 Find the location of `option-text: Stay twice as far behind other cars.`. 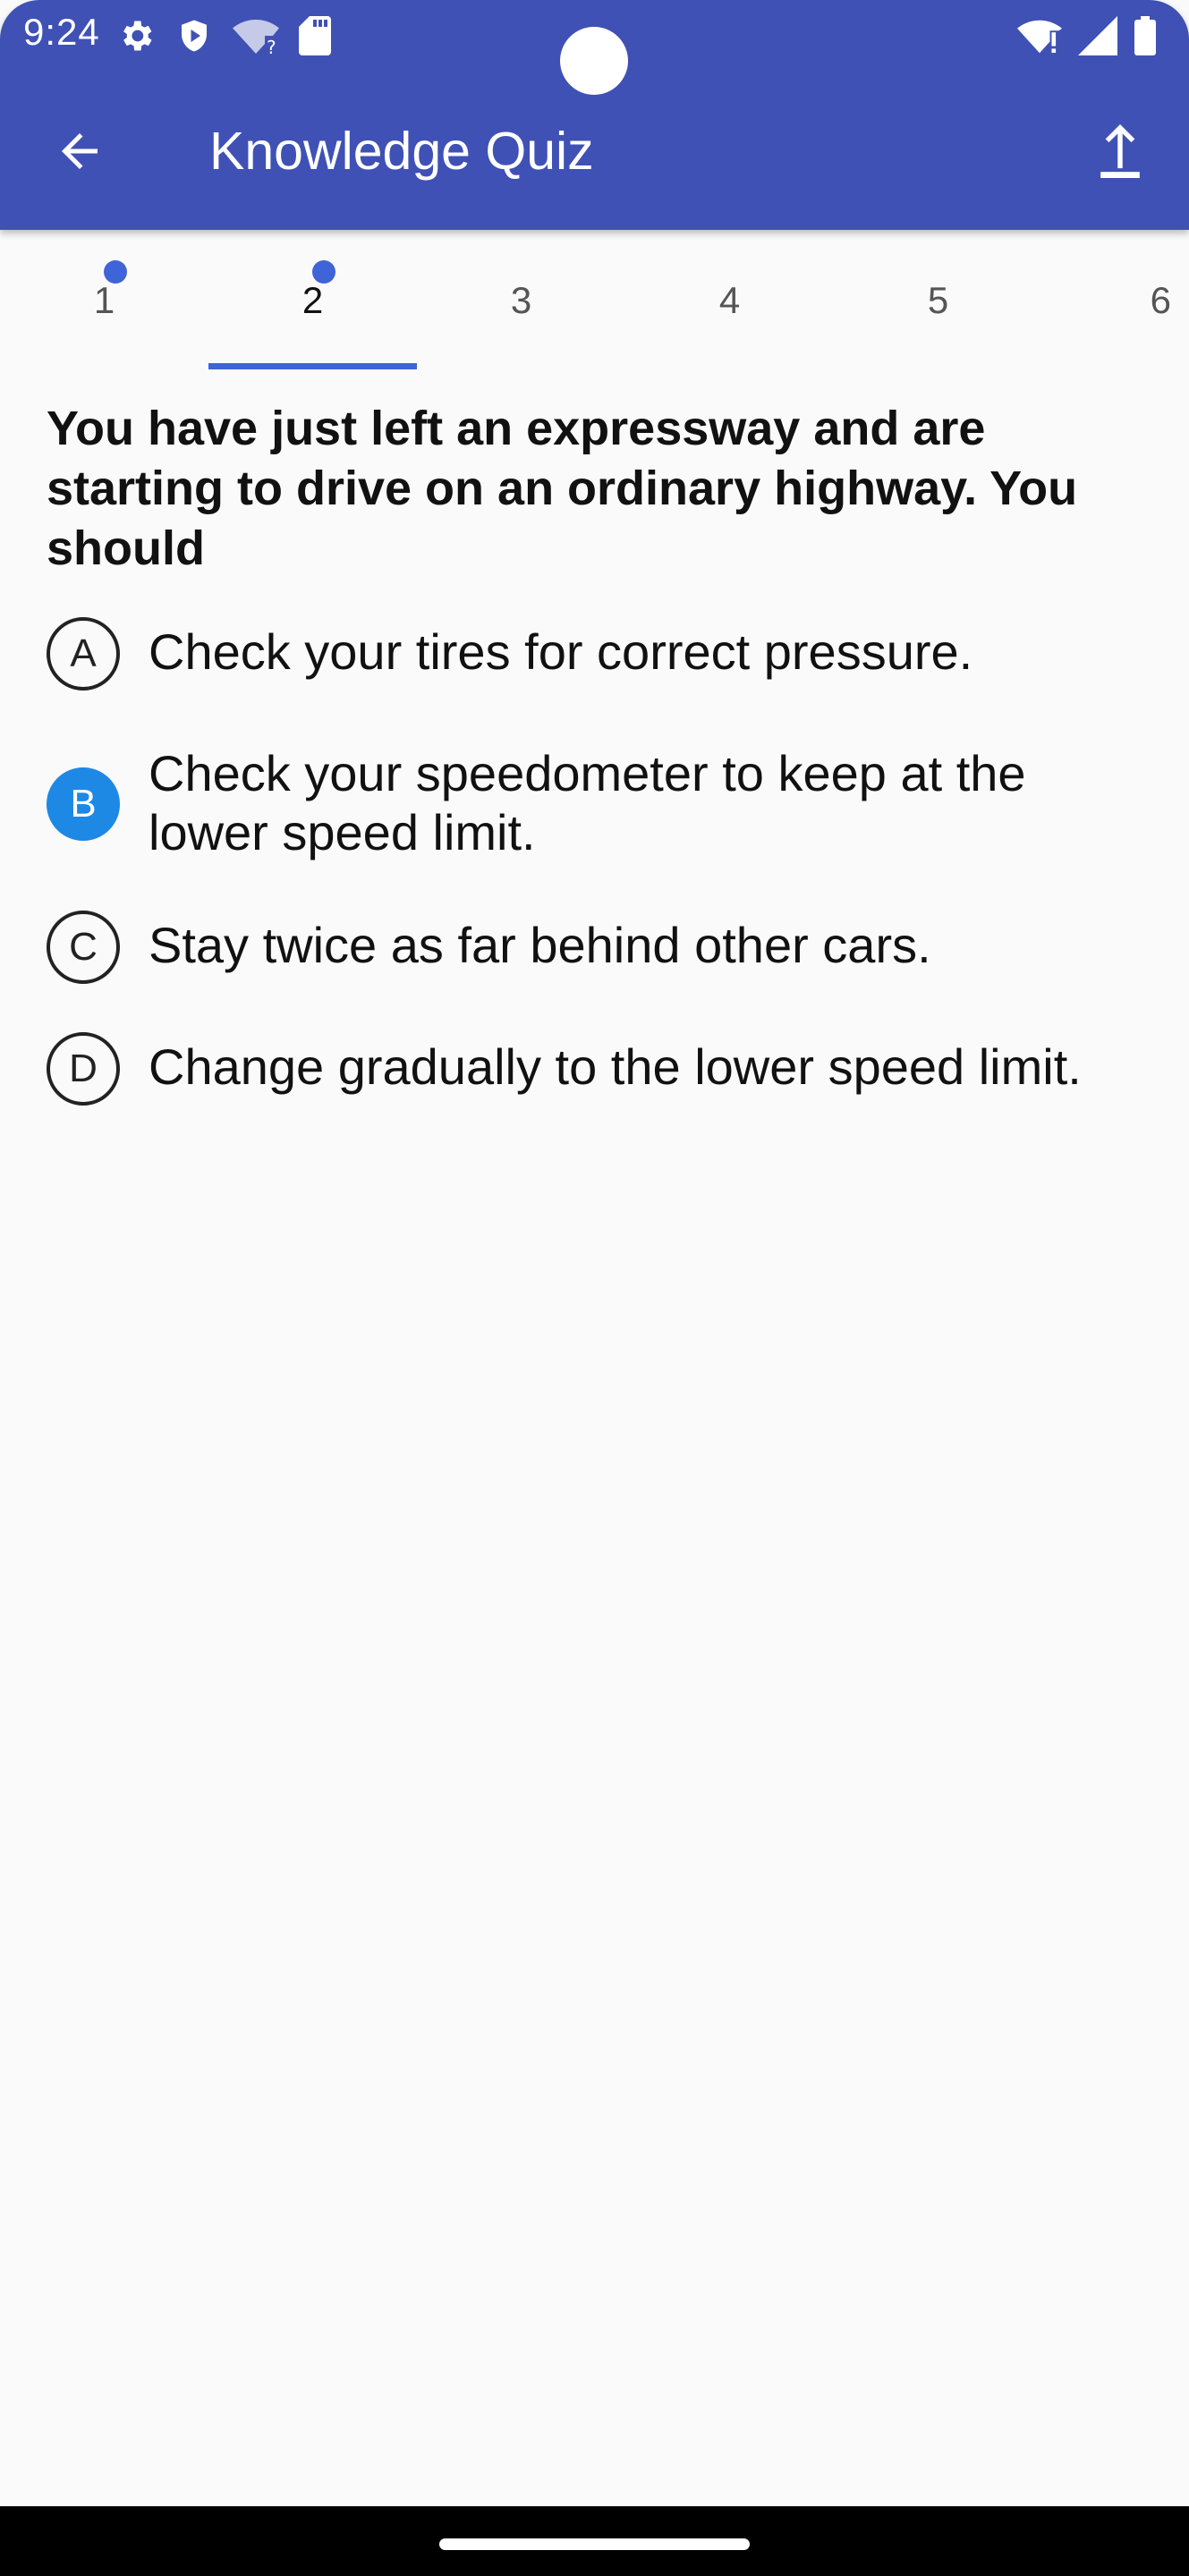

option-text: Stay twice as far behind other cars. is located at coordinates (540, 945).